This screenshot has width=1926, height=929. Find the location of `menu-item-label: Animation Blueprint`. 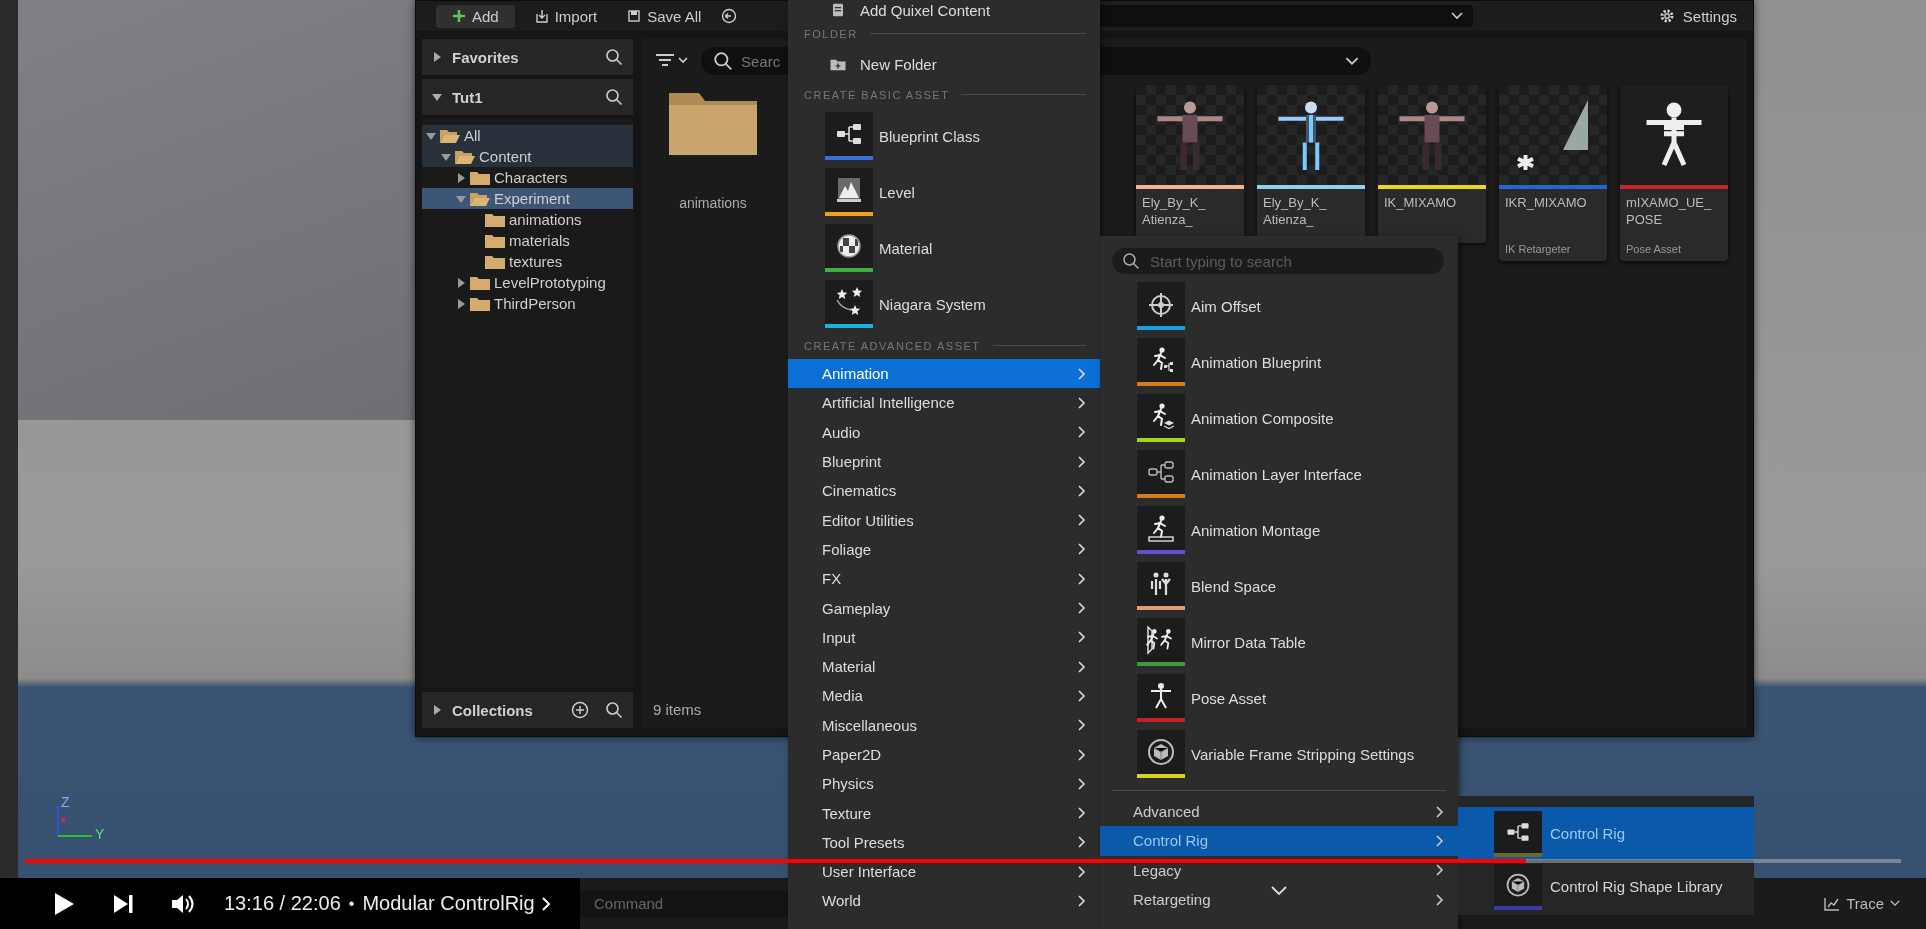

menu-item-label: Animation Blueprint is located at coordinates (1256, 362).